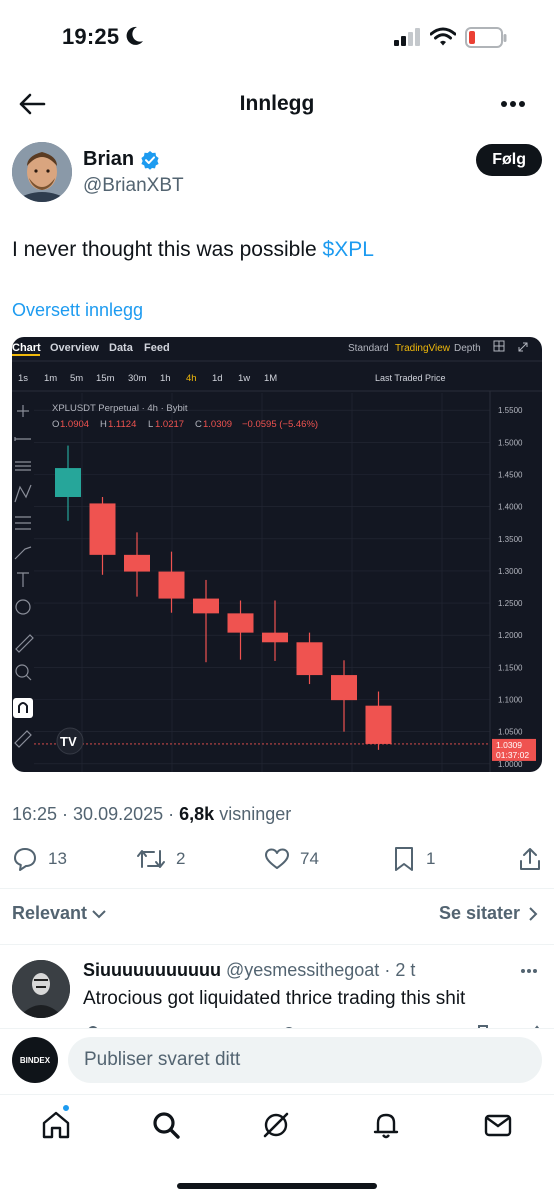 The height and width of the screenshot is (1200, 554). What do you see at coordinates (122, 424) in the screenshot?
I see `ohlc-high: 1.1124` at bounding box center [122, 424].